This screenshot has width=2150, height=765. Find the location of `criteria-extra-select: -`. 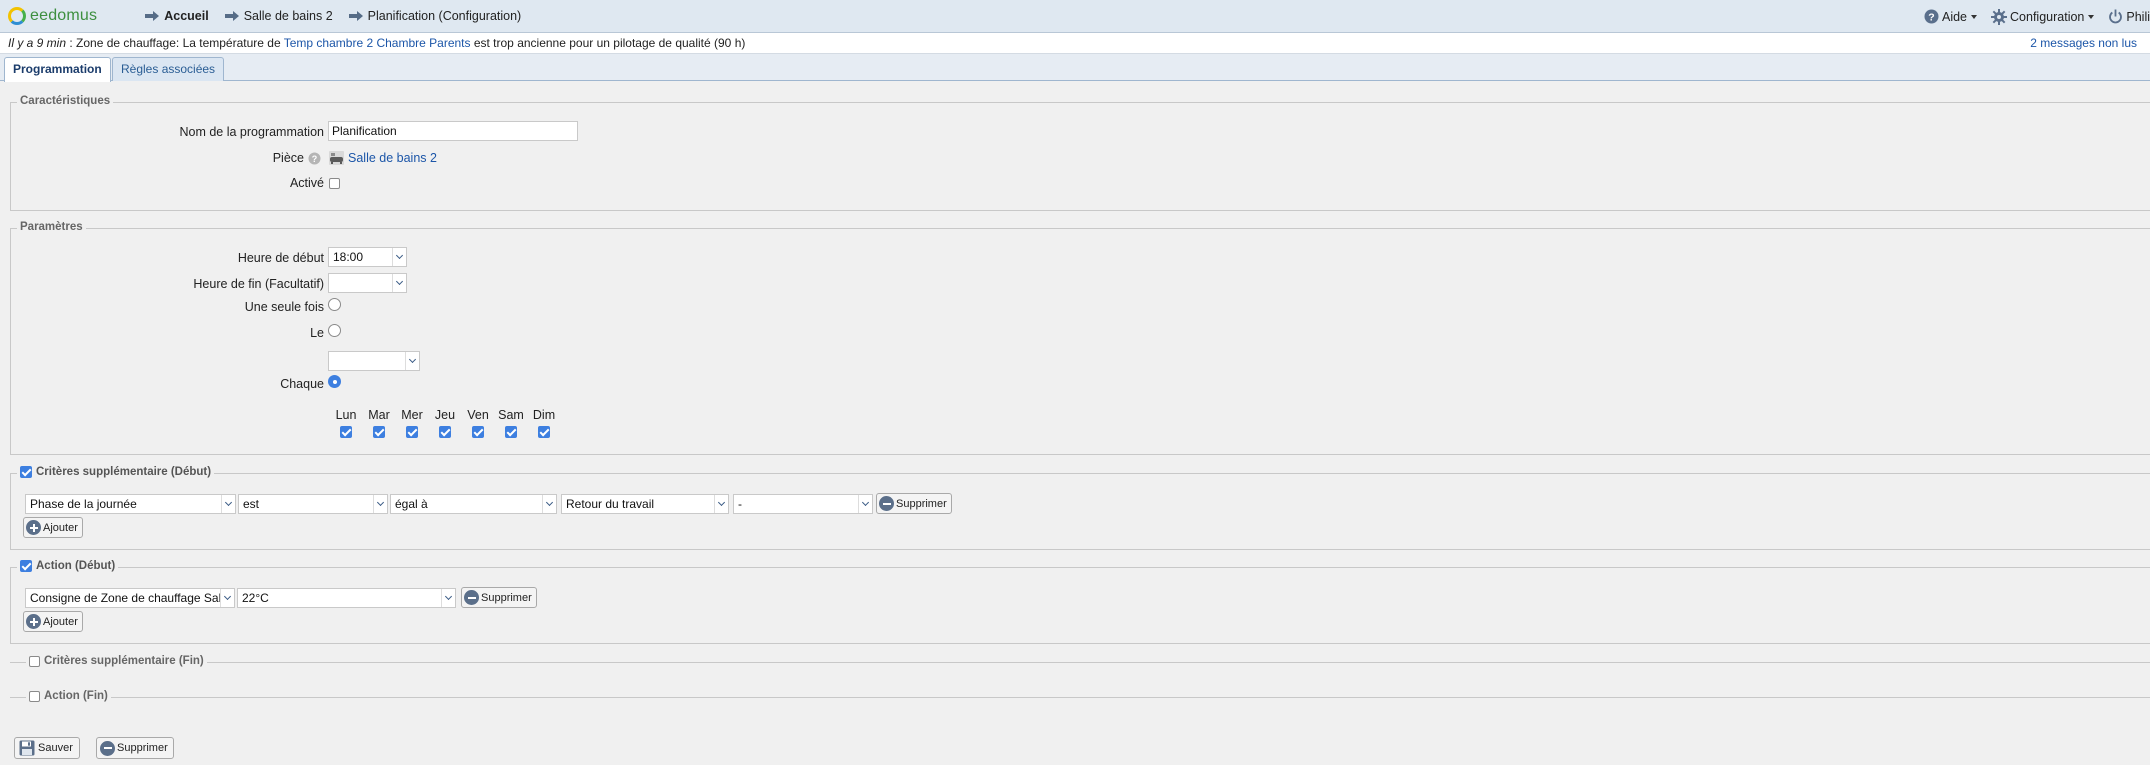

criteria-extra-select: - is located at coordinates (803, 504).